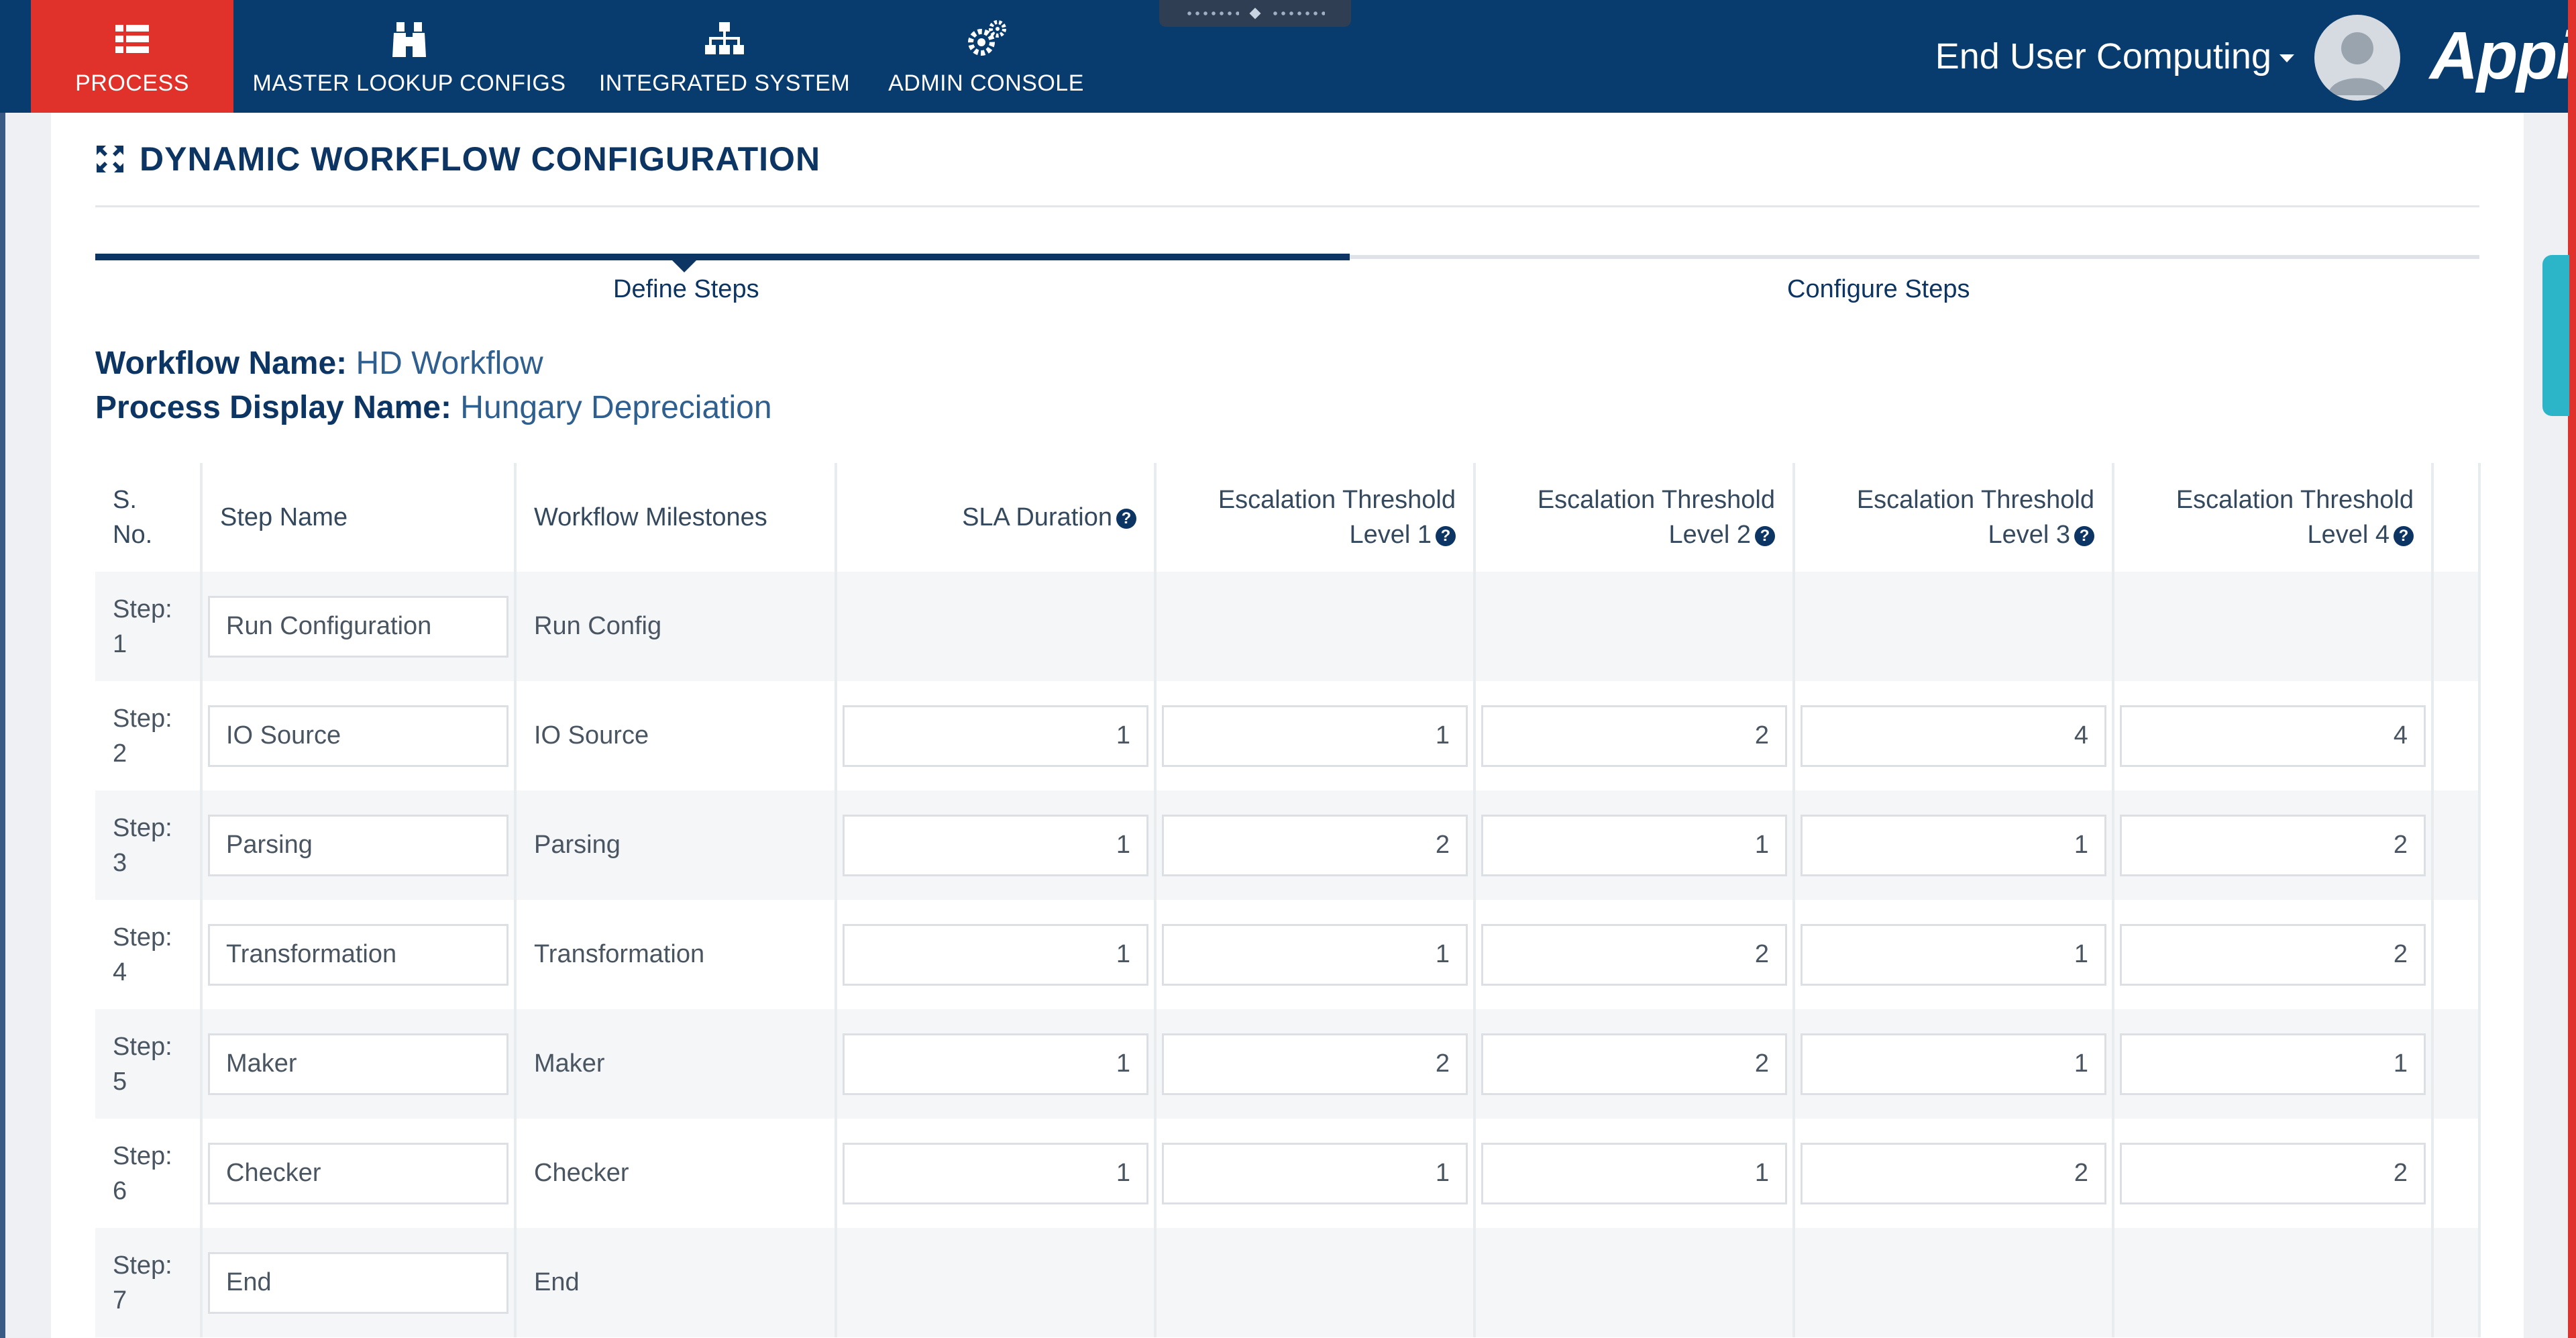 Image resolution: width=2576 pixels, height=1338 pixels. What do you see at coordinates (409, 56) in the screenshot?
I see `nav-tab-master-lookup-configs: MASTER LOOKUP CONFIGS` at bounding box center [409, 56].